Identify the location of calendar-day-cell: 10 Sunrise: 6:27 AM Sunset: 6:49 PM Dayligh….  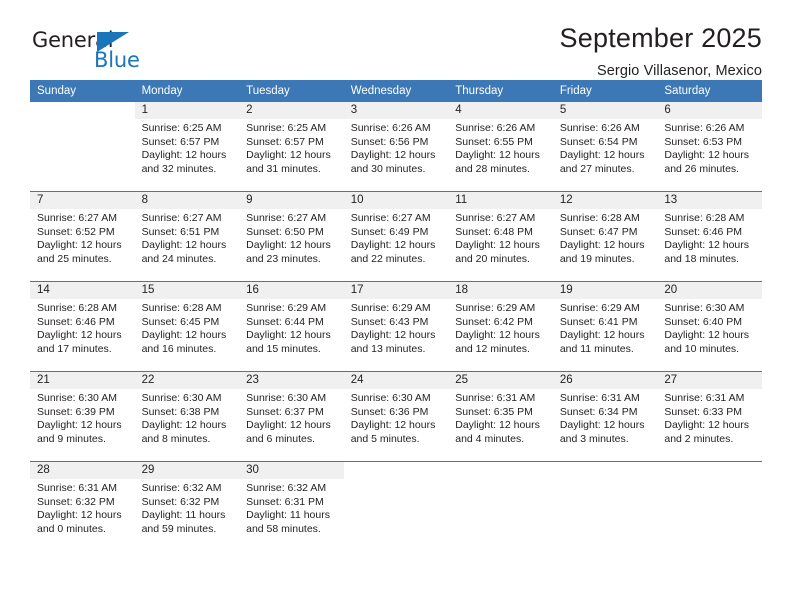
(396, 236).